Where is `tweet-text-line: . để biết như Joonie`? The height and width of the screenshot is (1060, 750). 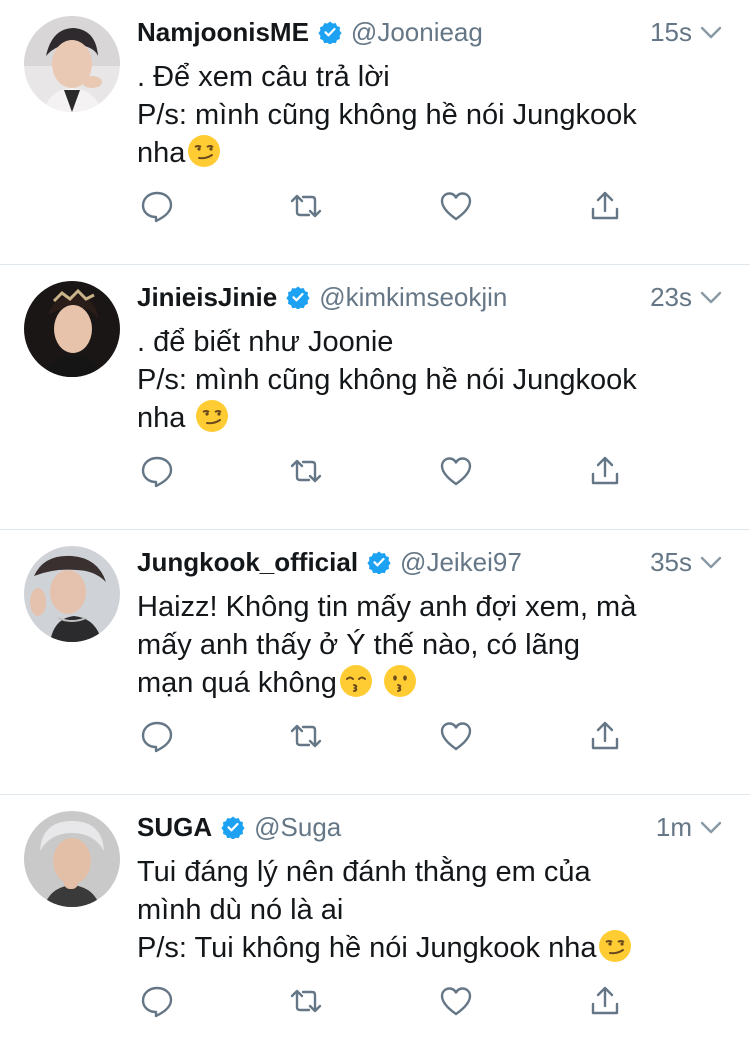 tweet-text-line: . để biết như Joonie is located at coordinates (265, 342).